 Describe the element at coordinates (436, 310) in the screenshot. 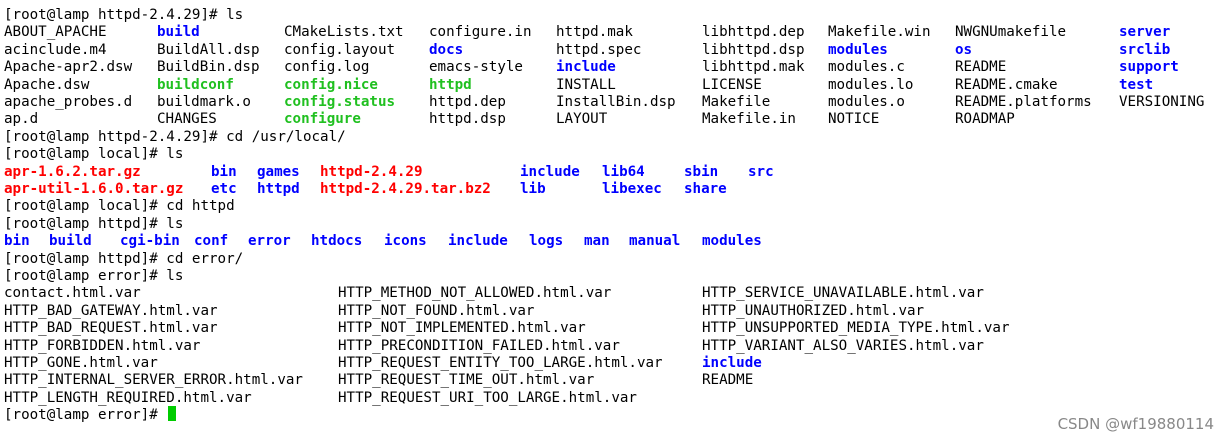

I see `file-entry: HTTP_NOT_FOUND.html.var` at that location.